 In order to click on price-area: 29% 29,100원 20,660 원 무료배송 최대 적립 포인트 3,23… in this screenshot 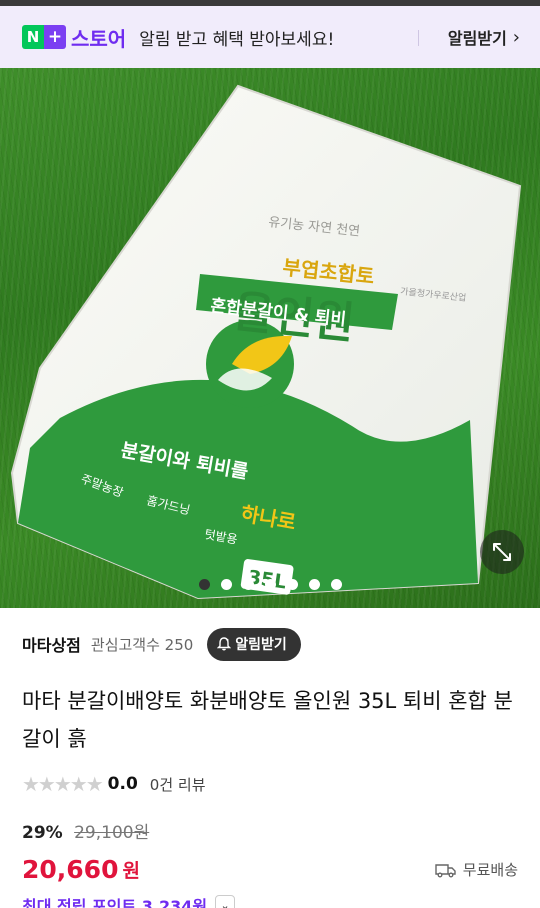, I will do `click(270, 863)`.